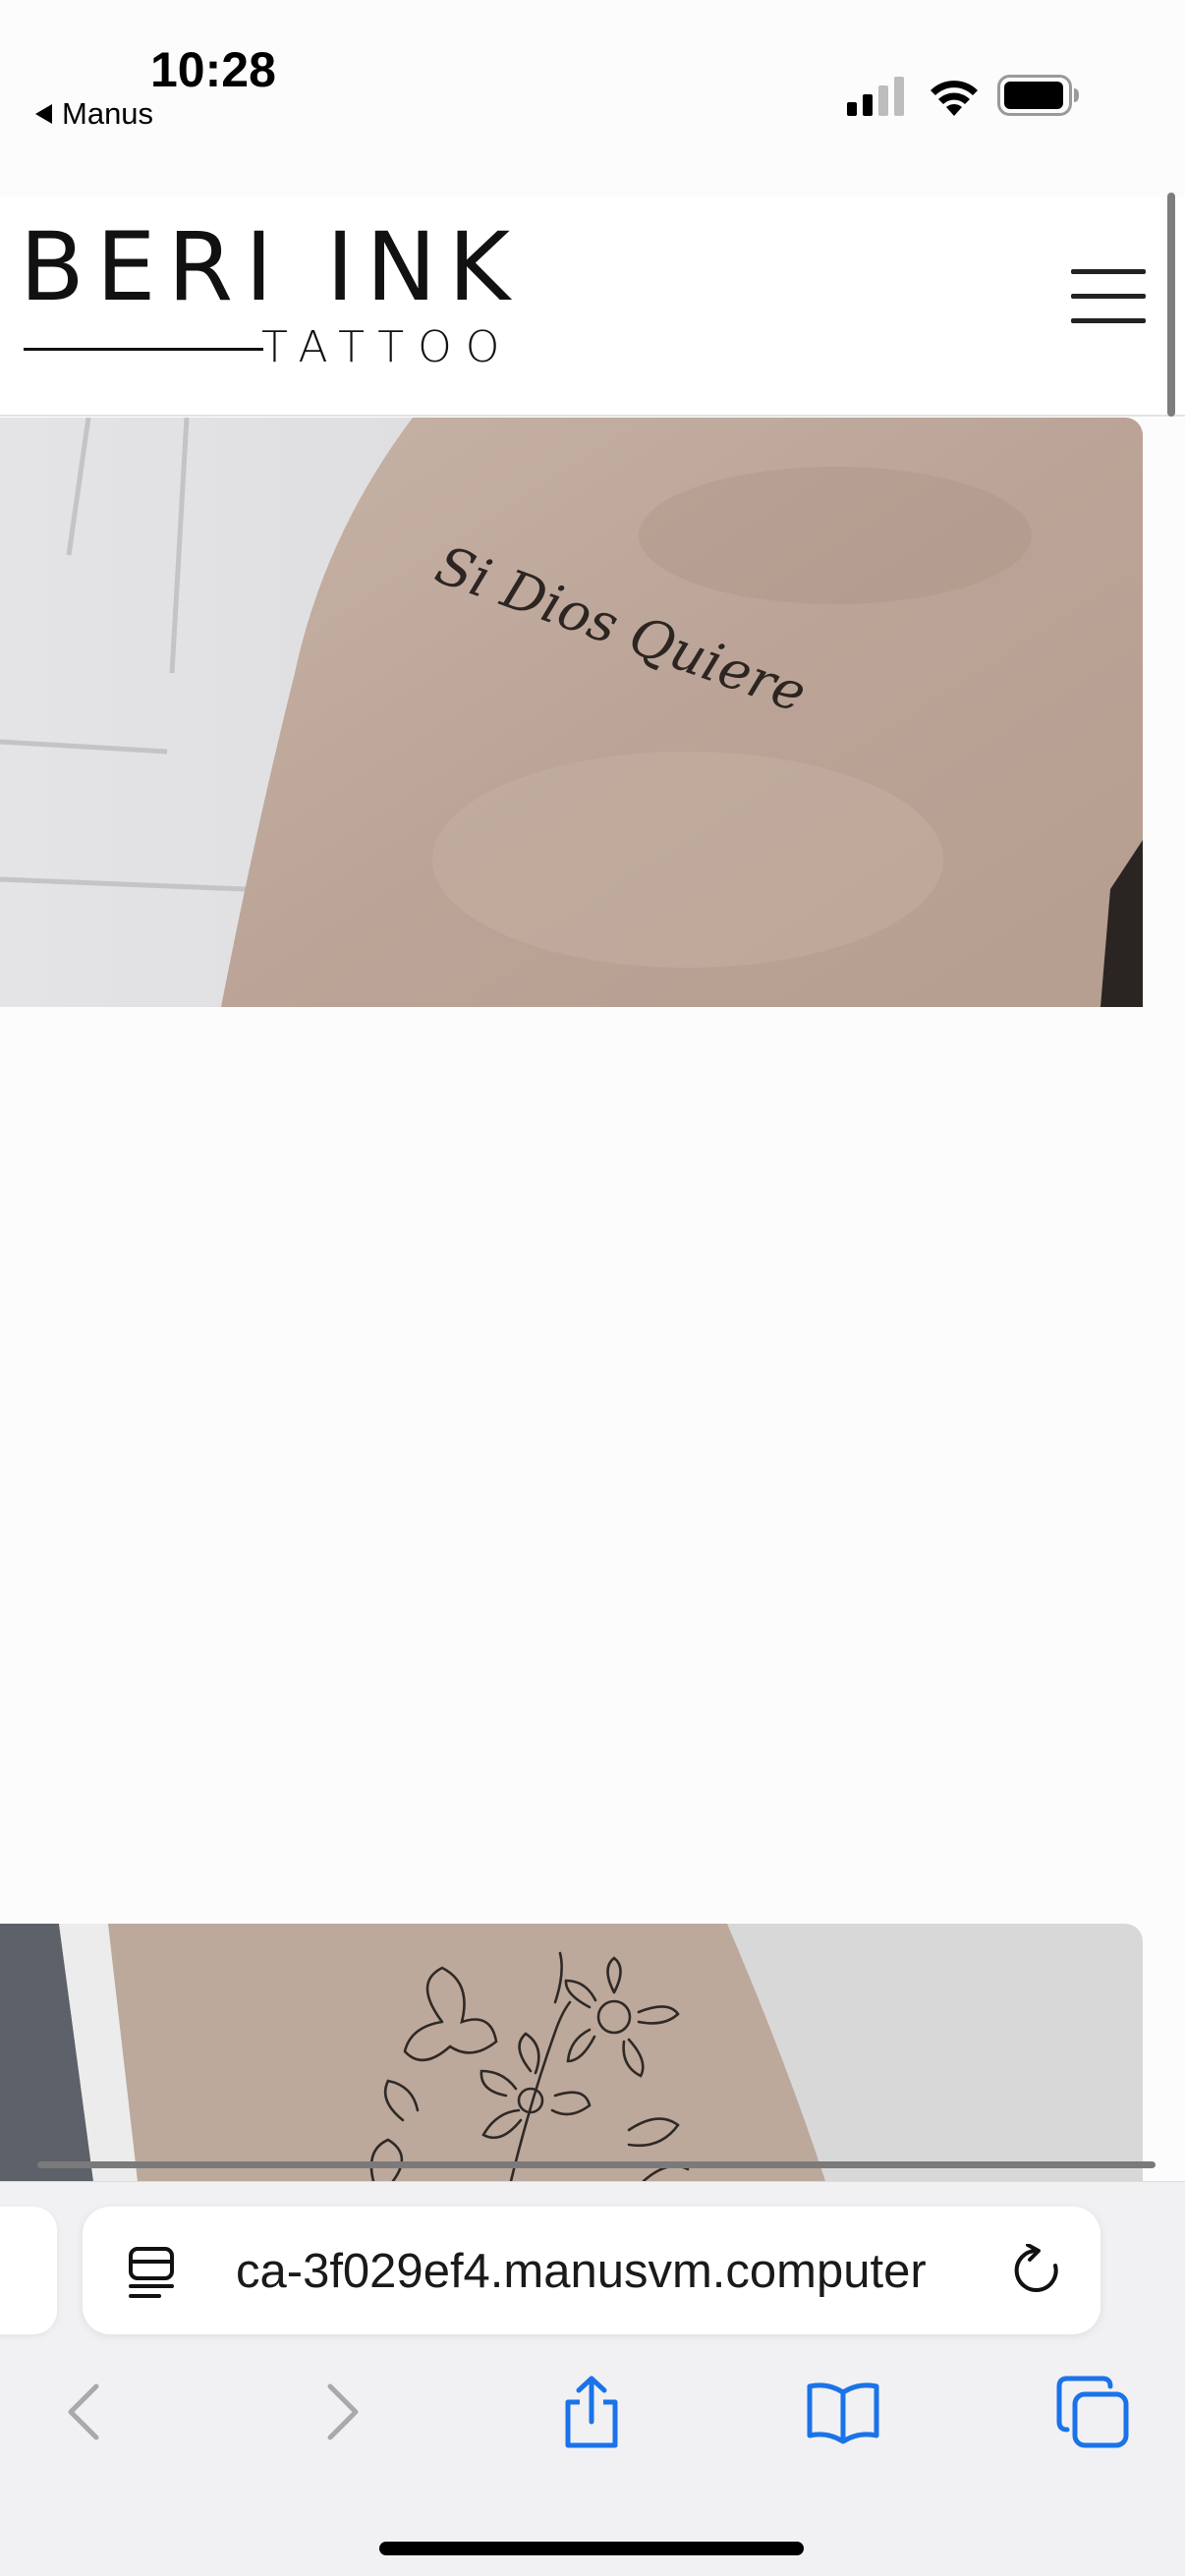 This screenshot has width=1185, height=2576. What do you see at coordinates (581, 2271) in the screenshot?
I see `url-text: ca-3f029ef4.manusvm.computer` at bounding box center [581, 2271].